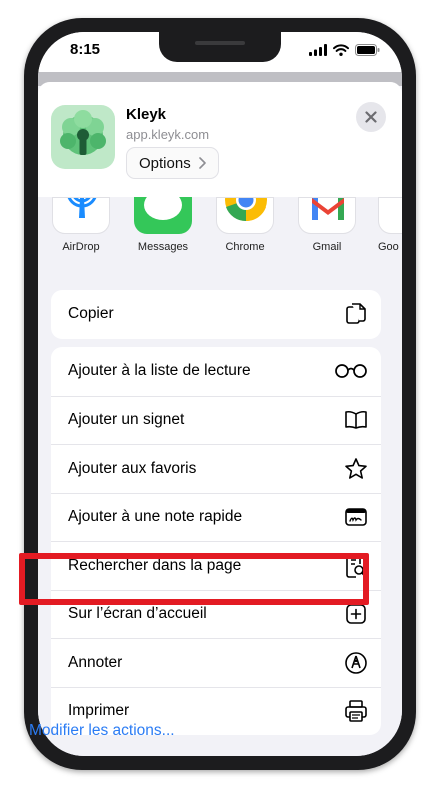 The height and width of the screenshot is (798, 438). What do you see at coordinates (356, 314) in the screenshot?
I see `copy-icon` at bounding box center [356, 314].